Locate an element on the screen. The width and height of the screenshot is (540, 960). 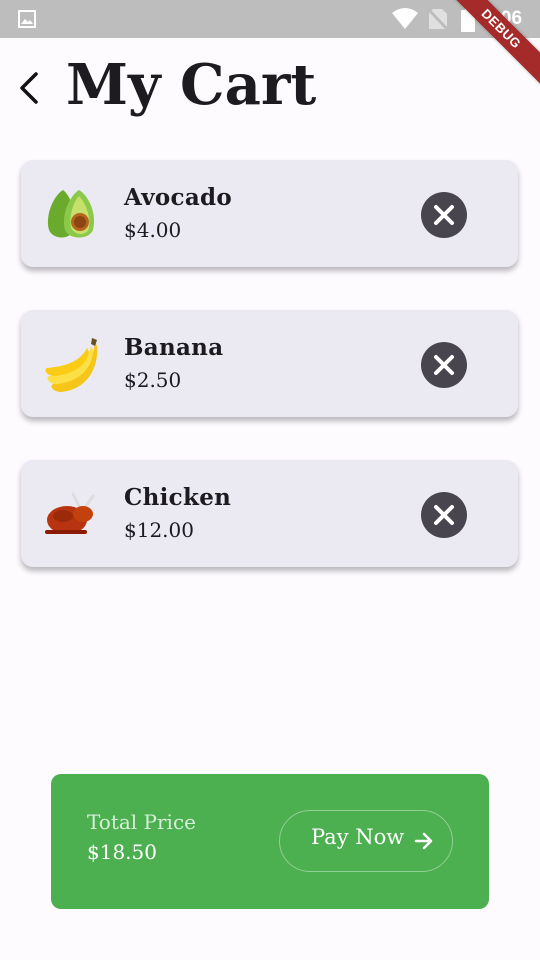
status-bar: 3:06 is located at coordinates (270, 19).